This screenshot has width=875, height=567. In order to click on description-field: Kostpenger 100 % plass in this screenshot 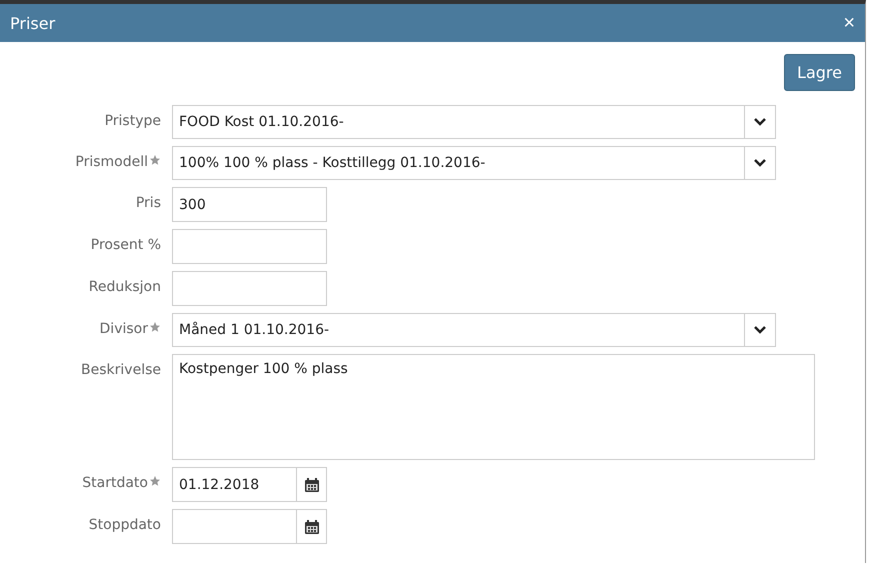, I will do `click(493, 407)`.